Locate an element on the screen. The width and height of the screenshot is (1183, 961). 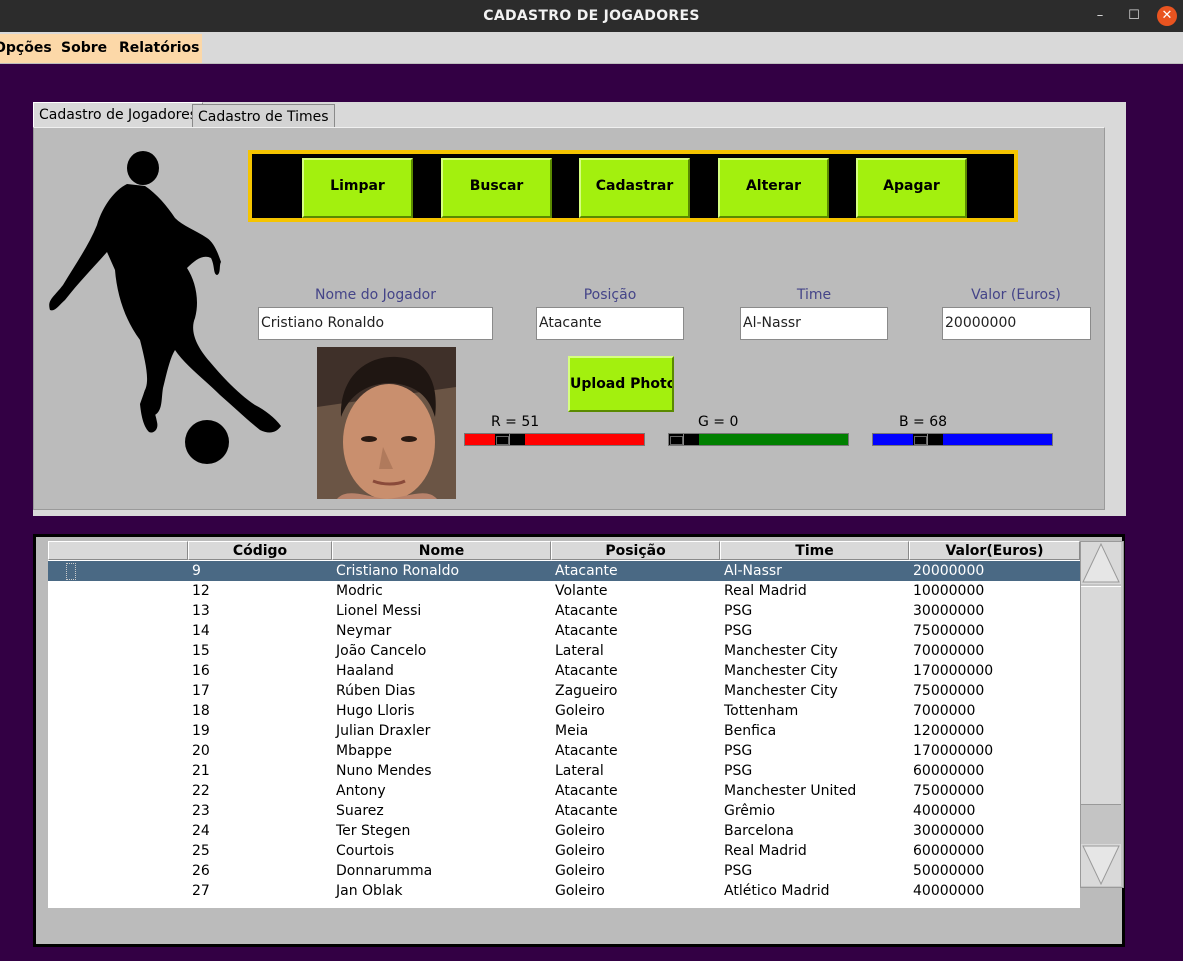
cell-name: Jan Oblak is located at coordinates (369, 891).